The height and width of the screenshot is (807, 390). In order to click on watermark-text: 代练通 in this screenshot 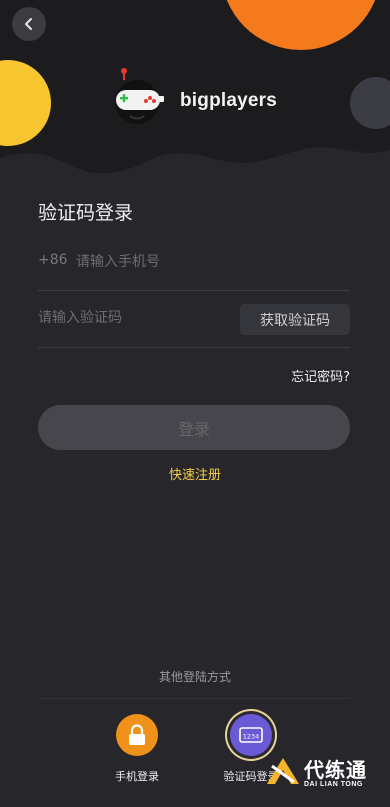, I will do `click(335, 770)`.